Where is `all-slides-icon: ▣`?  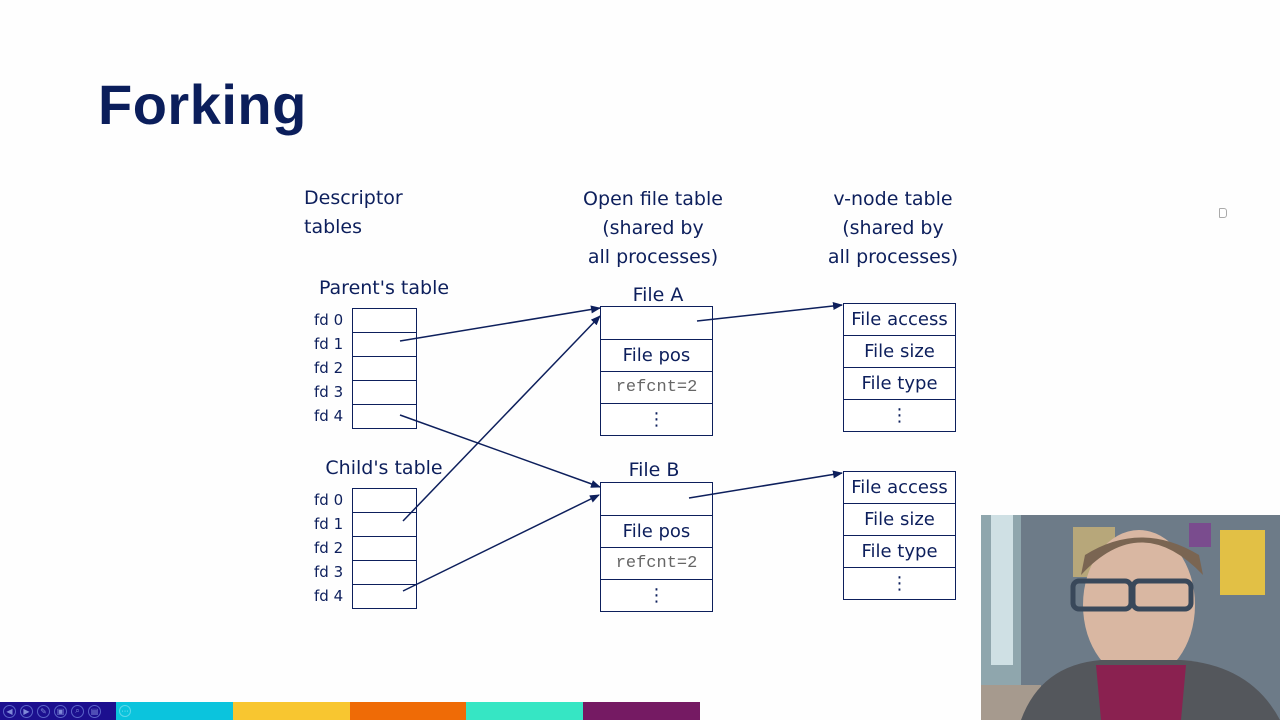
all-slides-icon: ▣ is located at coordinates (60, 711).